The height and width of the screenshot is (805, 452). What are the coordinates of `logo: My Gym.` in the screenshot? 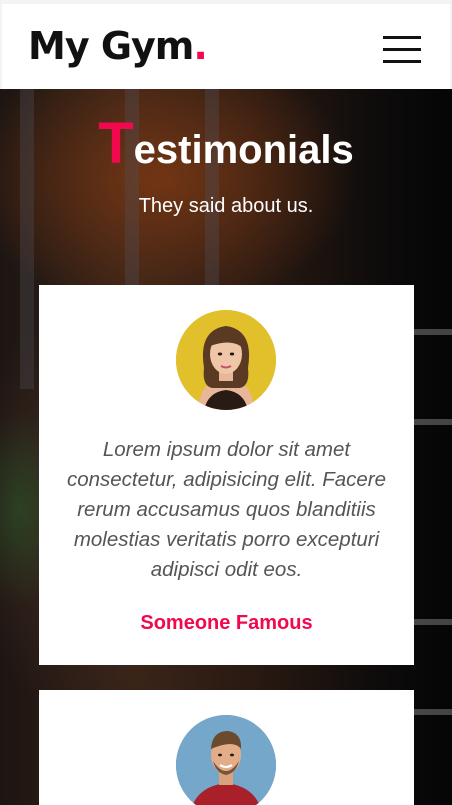 It's located at (118, 46).